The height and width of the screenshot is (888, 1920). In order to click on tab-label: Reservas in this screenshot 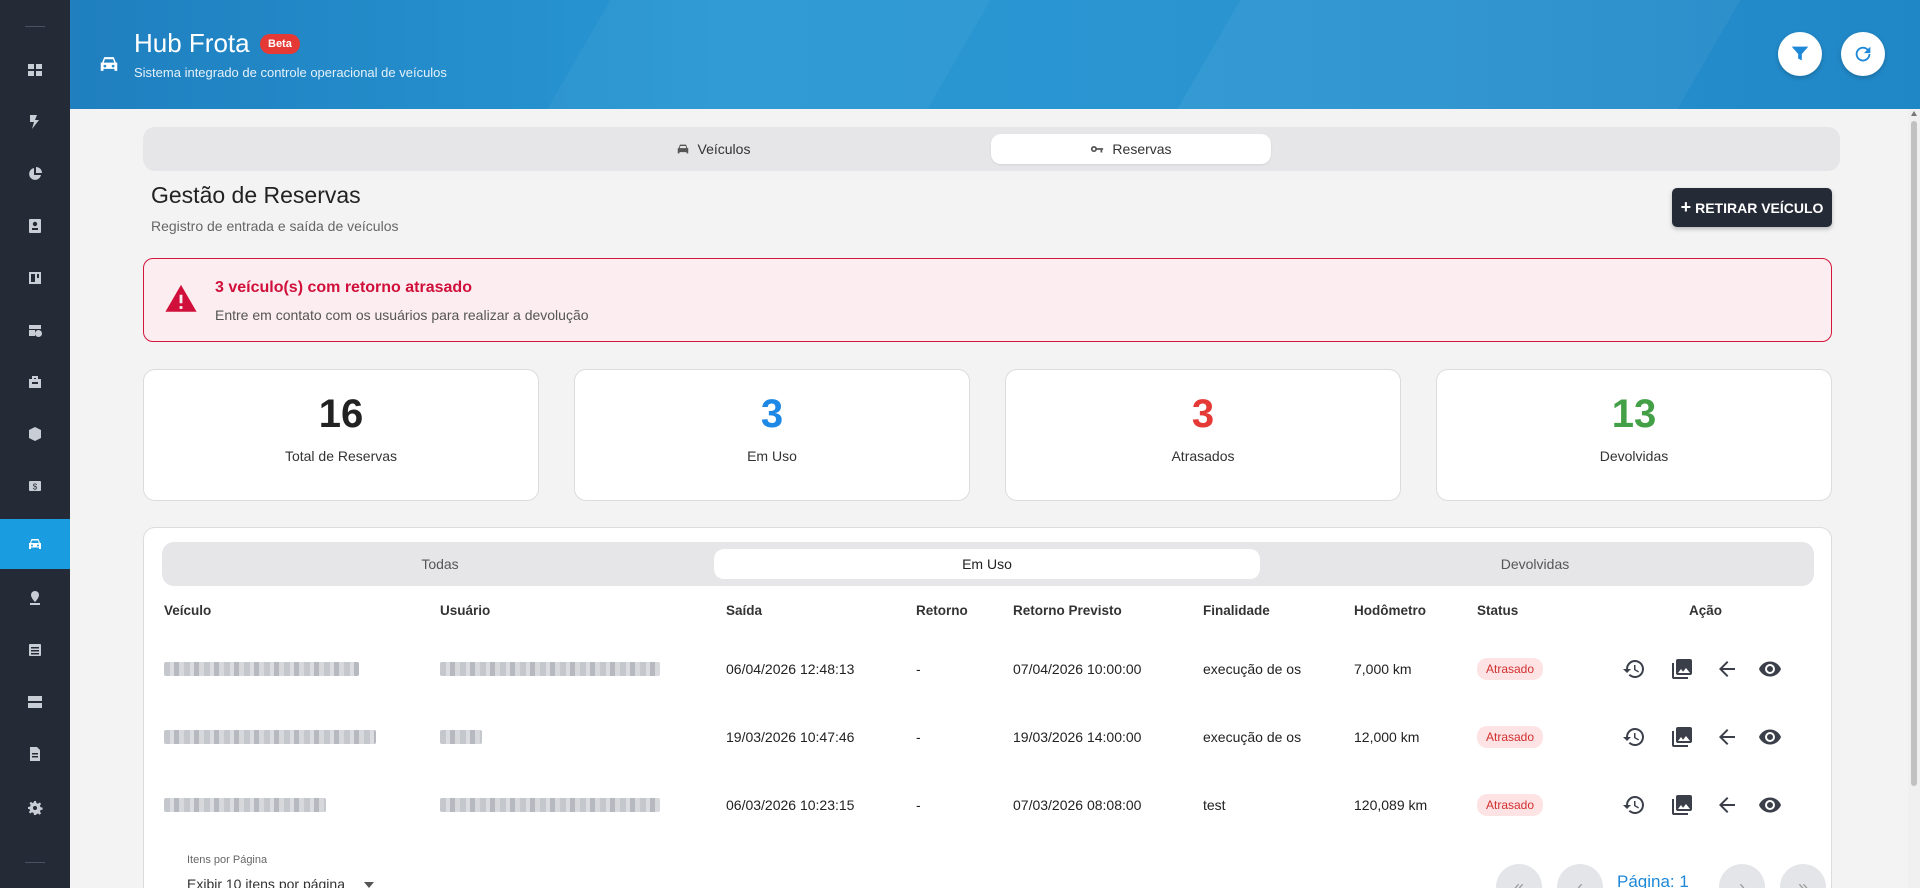, I will do `click(1142, 149)`.